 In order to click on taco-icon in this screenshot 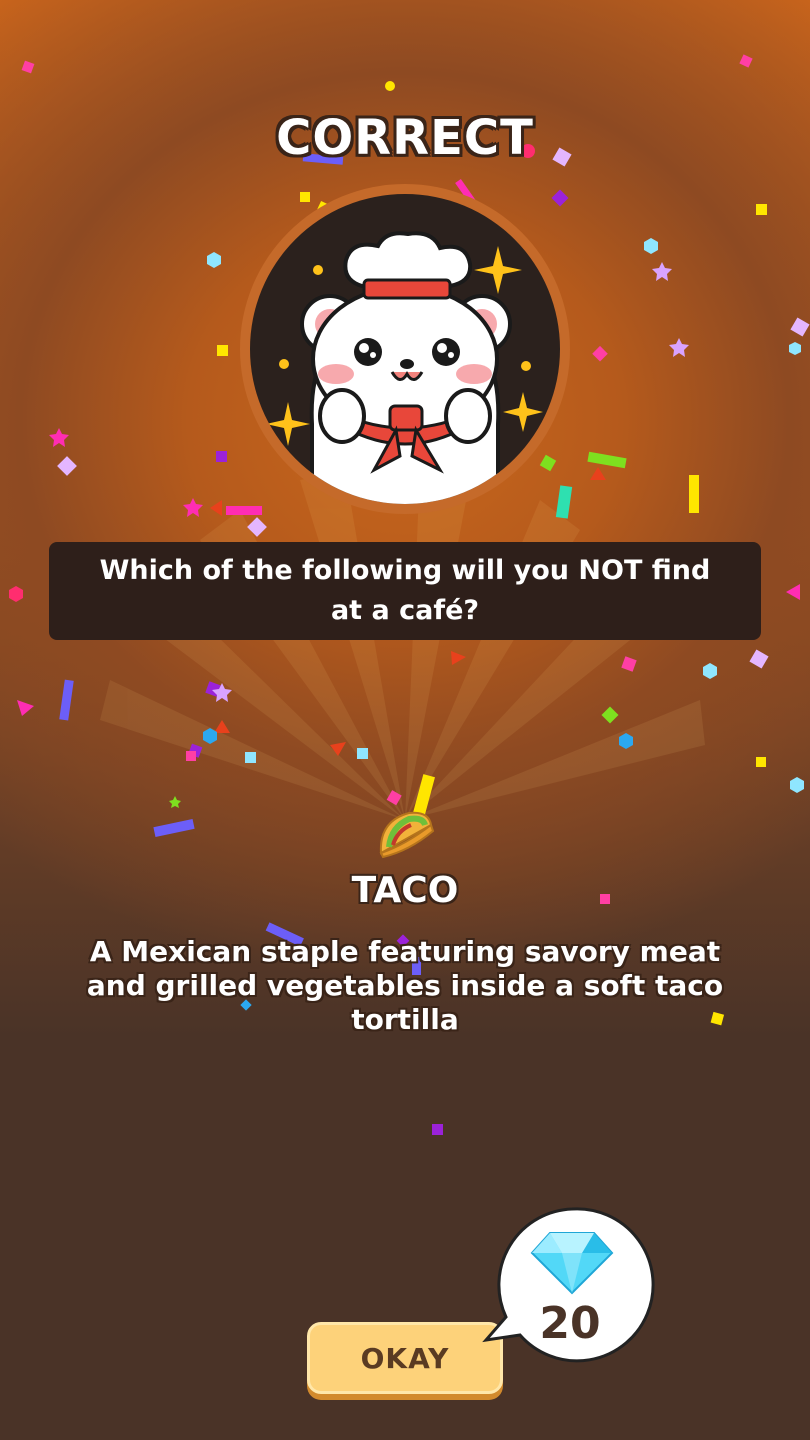, I will do `click(407, 835)`.